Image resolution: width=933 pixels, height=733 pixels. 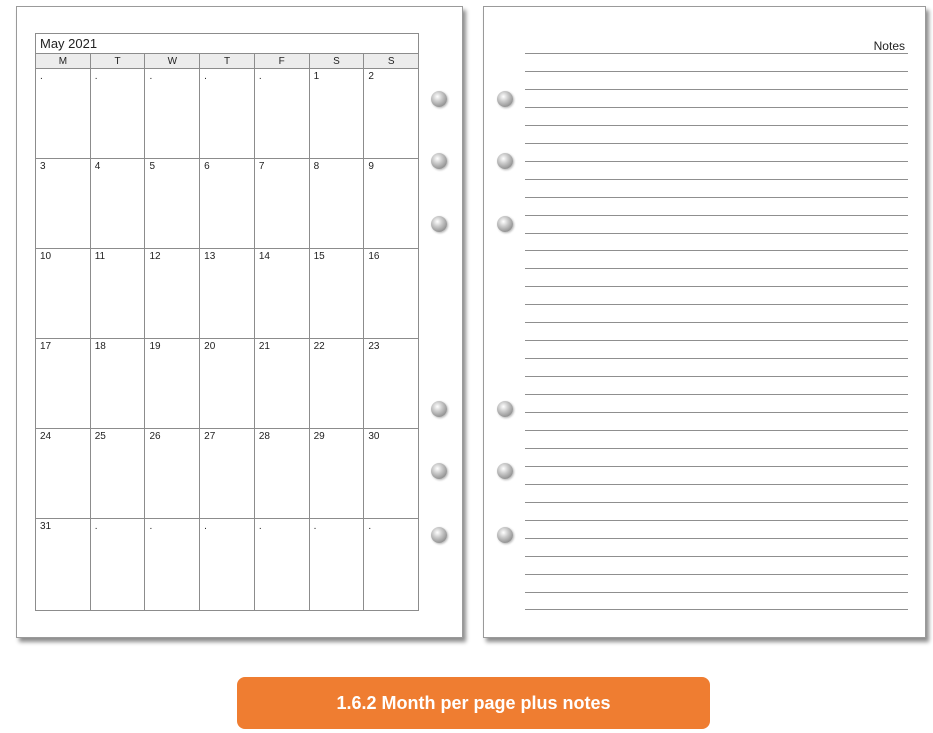 I want to click on calendar-day-cell: 25, so click(x=117, y=473).